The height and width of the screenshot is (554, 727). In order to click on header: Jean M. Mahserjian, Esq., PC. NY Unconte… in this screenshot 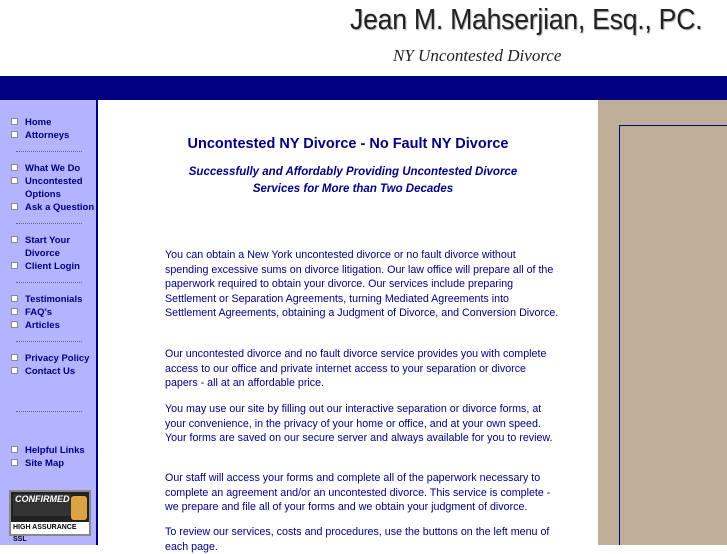, I will do `click(363, 38)`.